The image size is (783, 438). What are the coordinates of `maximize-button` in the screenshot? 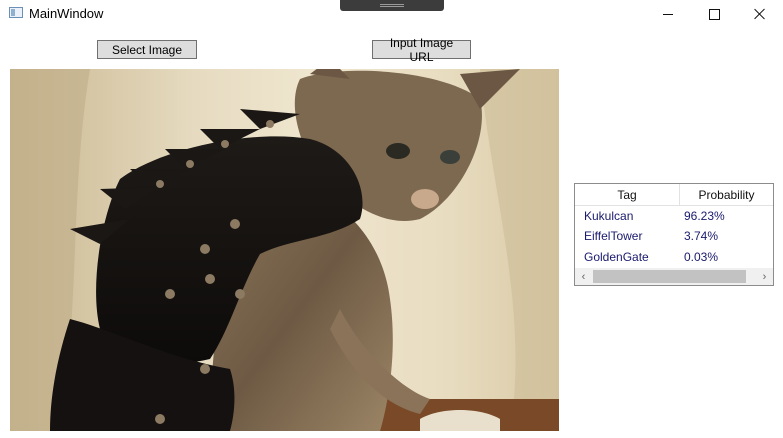 It's located at (714, 14).